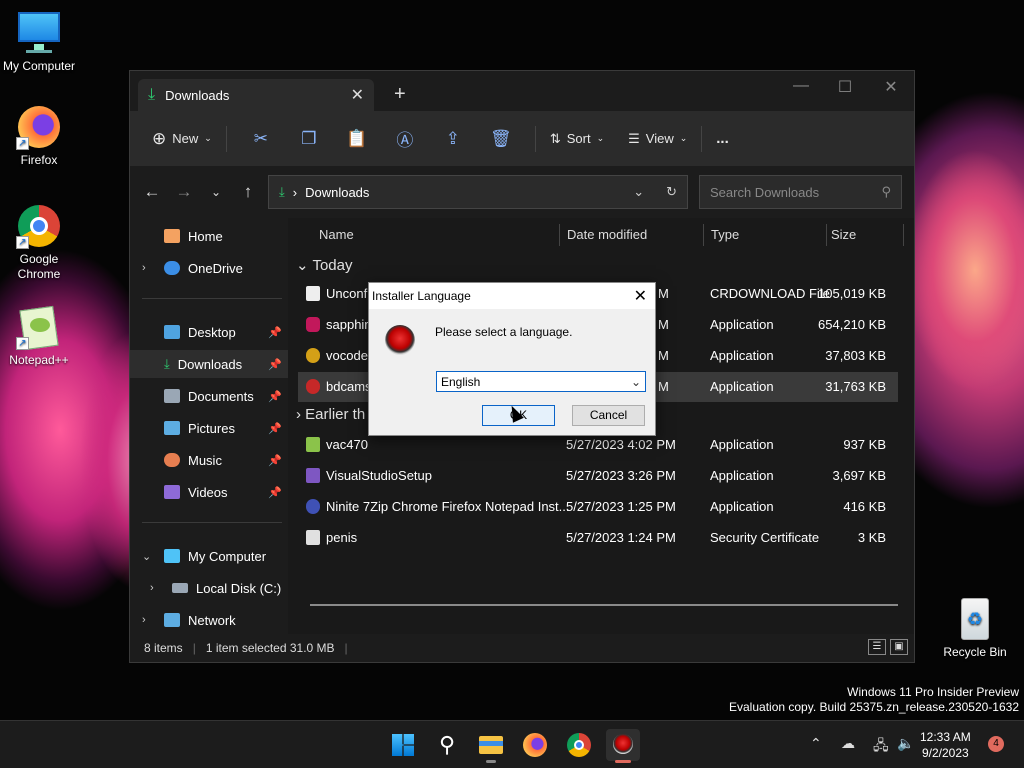 This screenshot has height=768, width=1024. Describe the element at coordinates (405, 138) in the screenshot. I see `rename-icon: Ⓐ` at that location.